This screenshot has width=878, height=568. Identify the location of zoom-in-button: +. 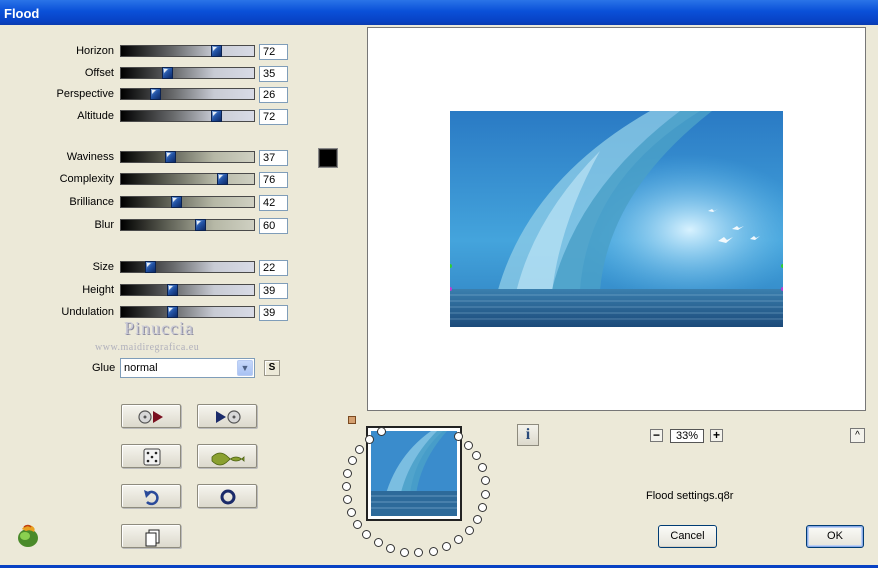
(716, 435).